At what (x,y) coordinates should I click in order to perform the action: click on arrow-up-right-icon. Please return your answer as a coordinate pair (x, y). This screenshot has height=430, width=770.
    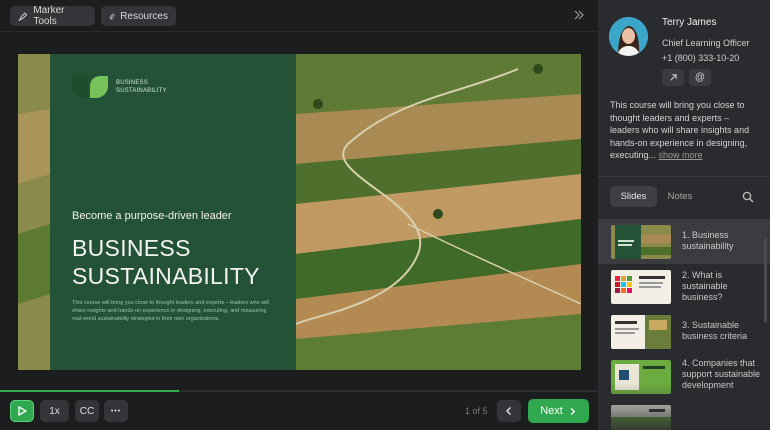
    Looking at the image, I should click on (673, 77).